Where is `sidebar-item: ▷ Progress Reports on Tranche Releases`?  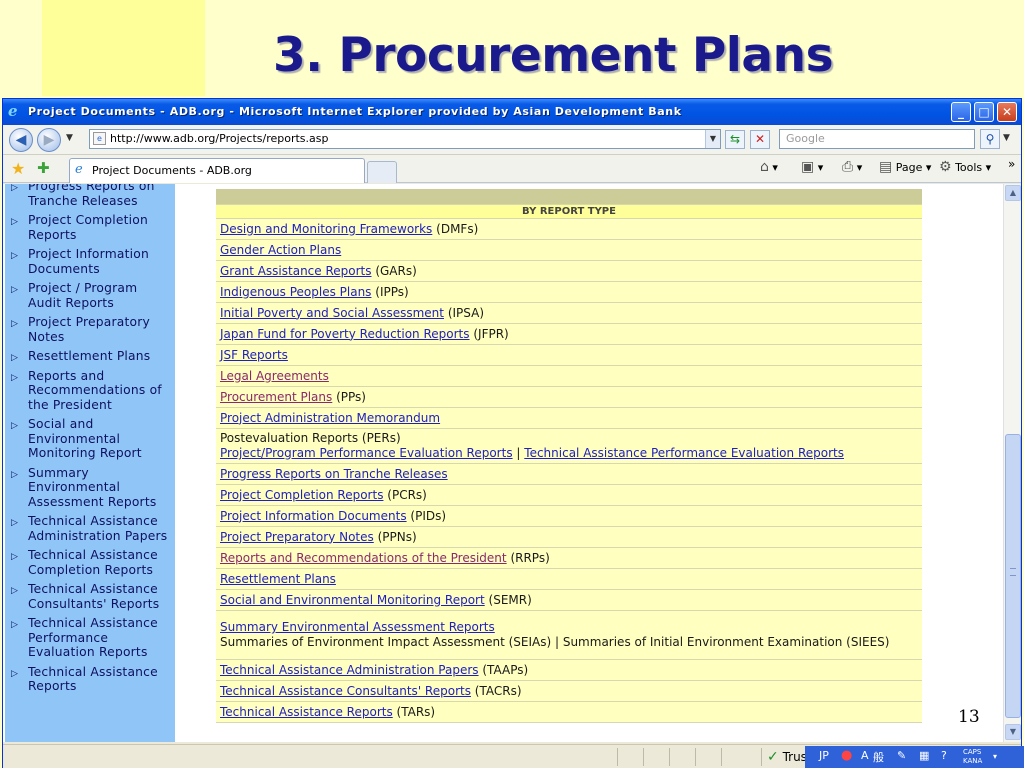 sidebar-item: ▷ Progress Reports on Tranche Releases is located at coordinates (90, 196).